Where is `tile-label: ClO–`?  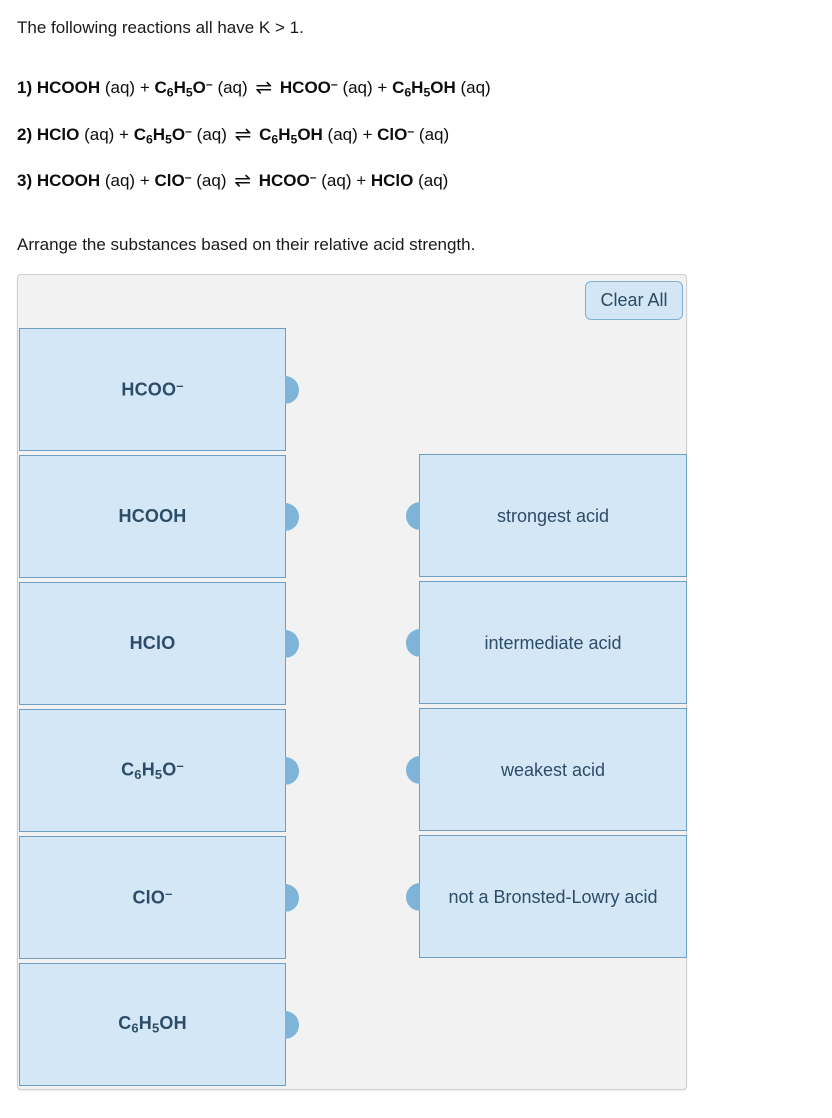
tile-label: ClO– is located at coordinates (152, 897).